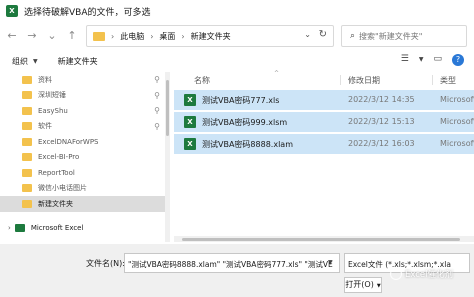  I want to click on wechat-logo-icon, so click(396, 274).